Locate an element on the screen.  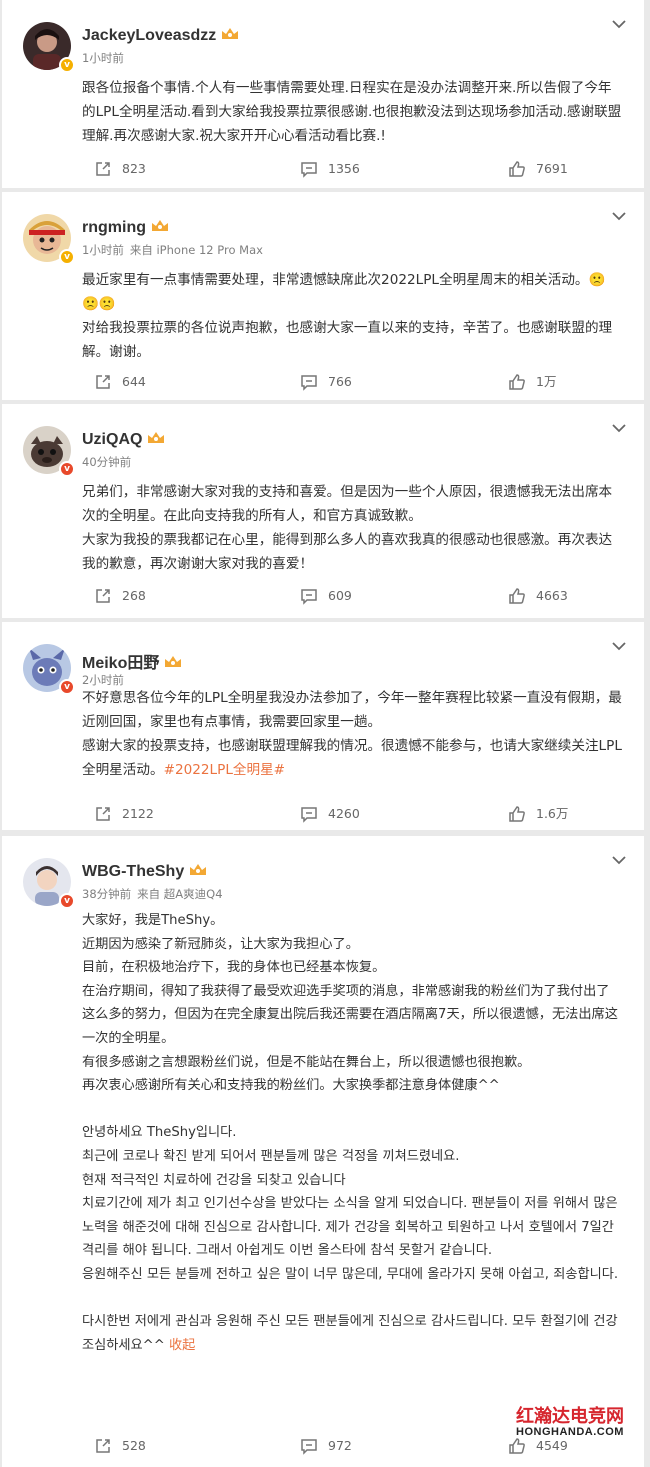
like-button: 4663 is located at coordinates (538, 596).